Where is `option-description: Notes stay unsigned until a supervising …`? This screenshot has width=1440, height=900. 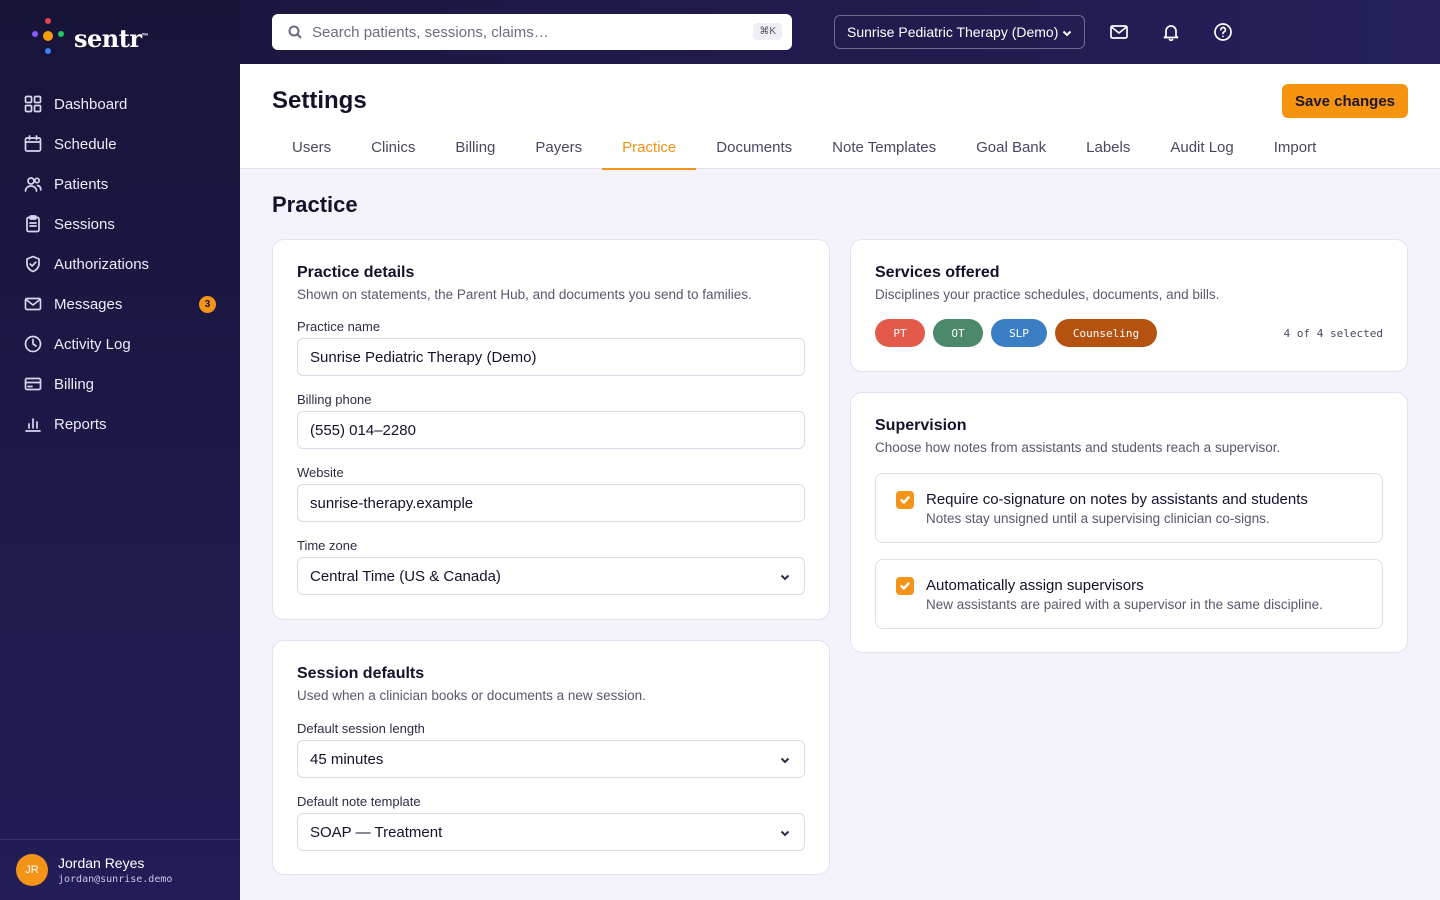
option-description: Notes stay unsigned until a supervising … is located at coordinates (1098, 518).